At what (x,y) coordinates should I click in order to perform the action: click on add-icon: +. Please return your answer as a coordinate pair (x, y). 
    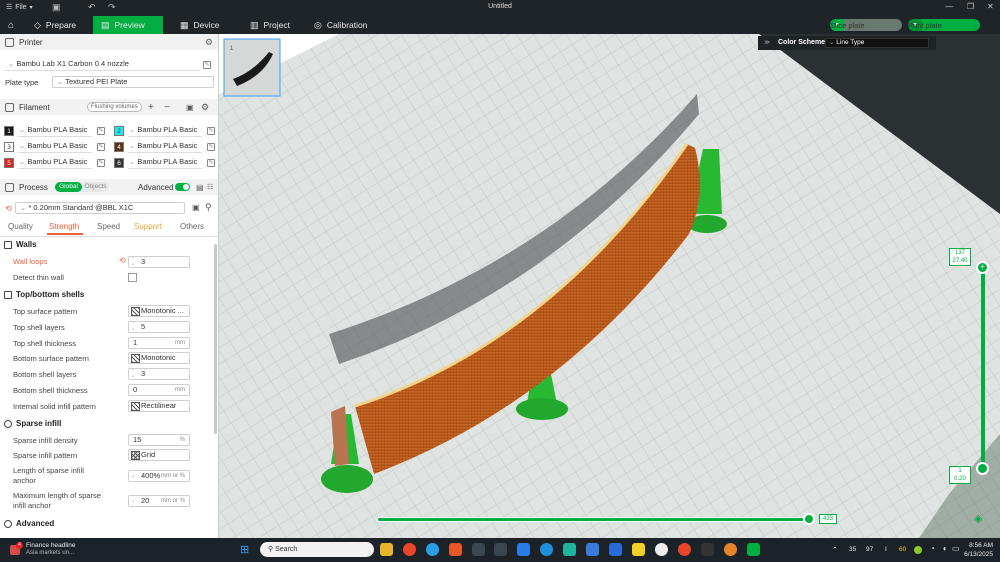
    Looking at the image, I should click on (151, 107).